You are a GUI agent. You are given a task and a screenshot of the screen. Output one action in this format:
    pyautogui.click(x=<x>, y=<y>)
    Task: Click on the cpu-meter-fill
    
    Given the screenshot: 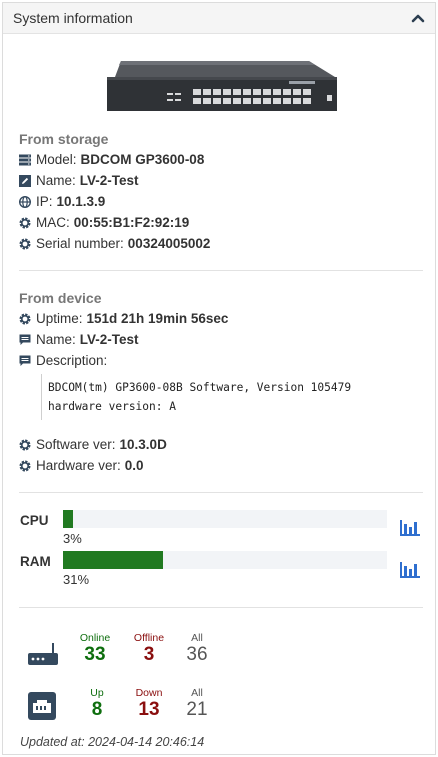 What is the action you would take?
    pyautogui.click(x=68, y=519)
    